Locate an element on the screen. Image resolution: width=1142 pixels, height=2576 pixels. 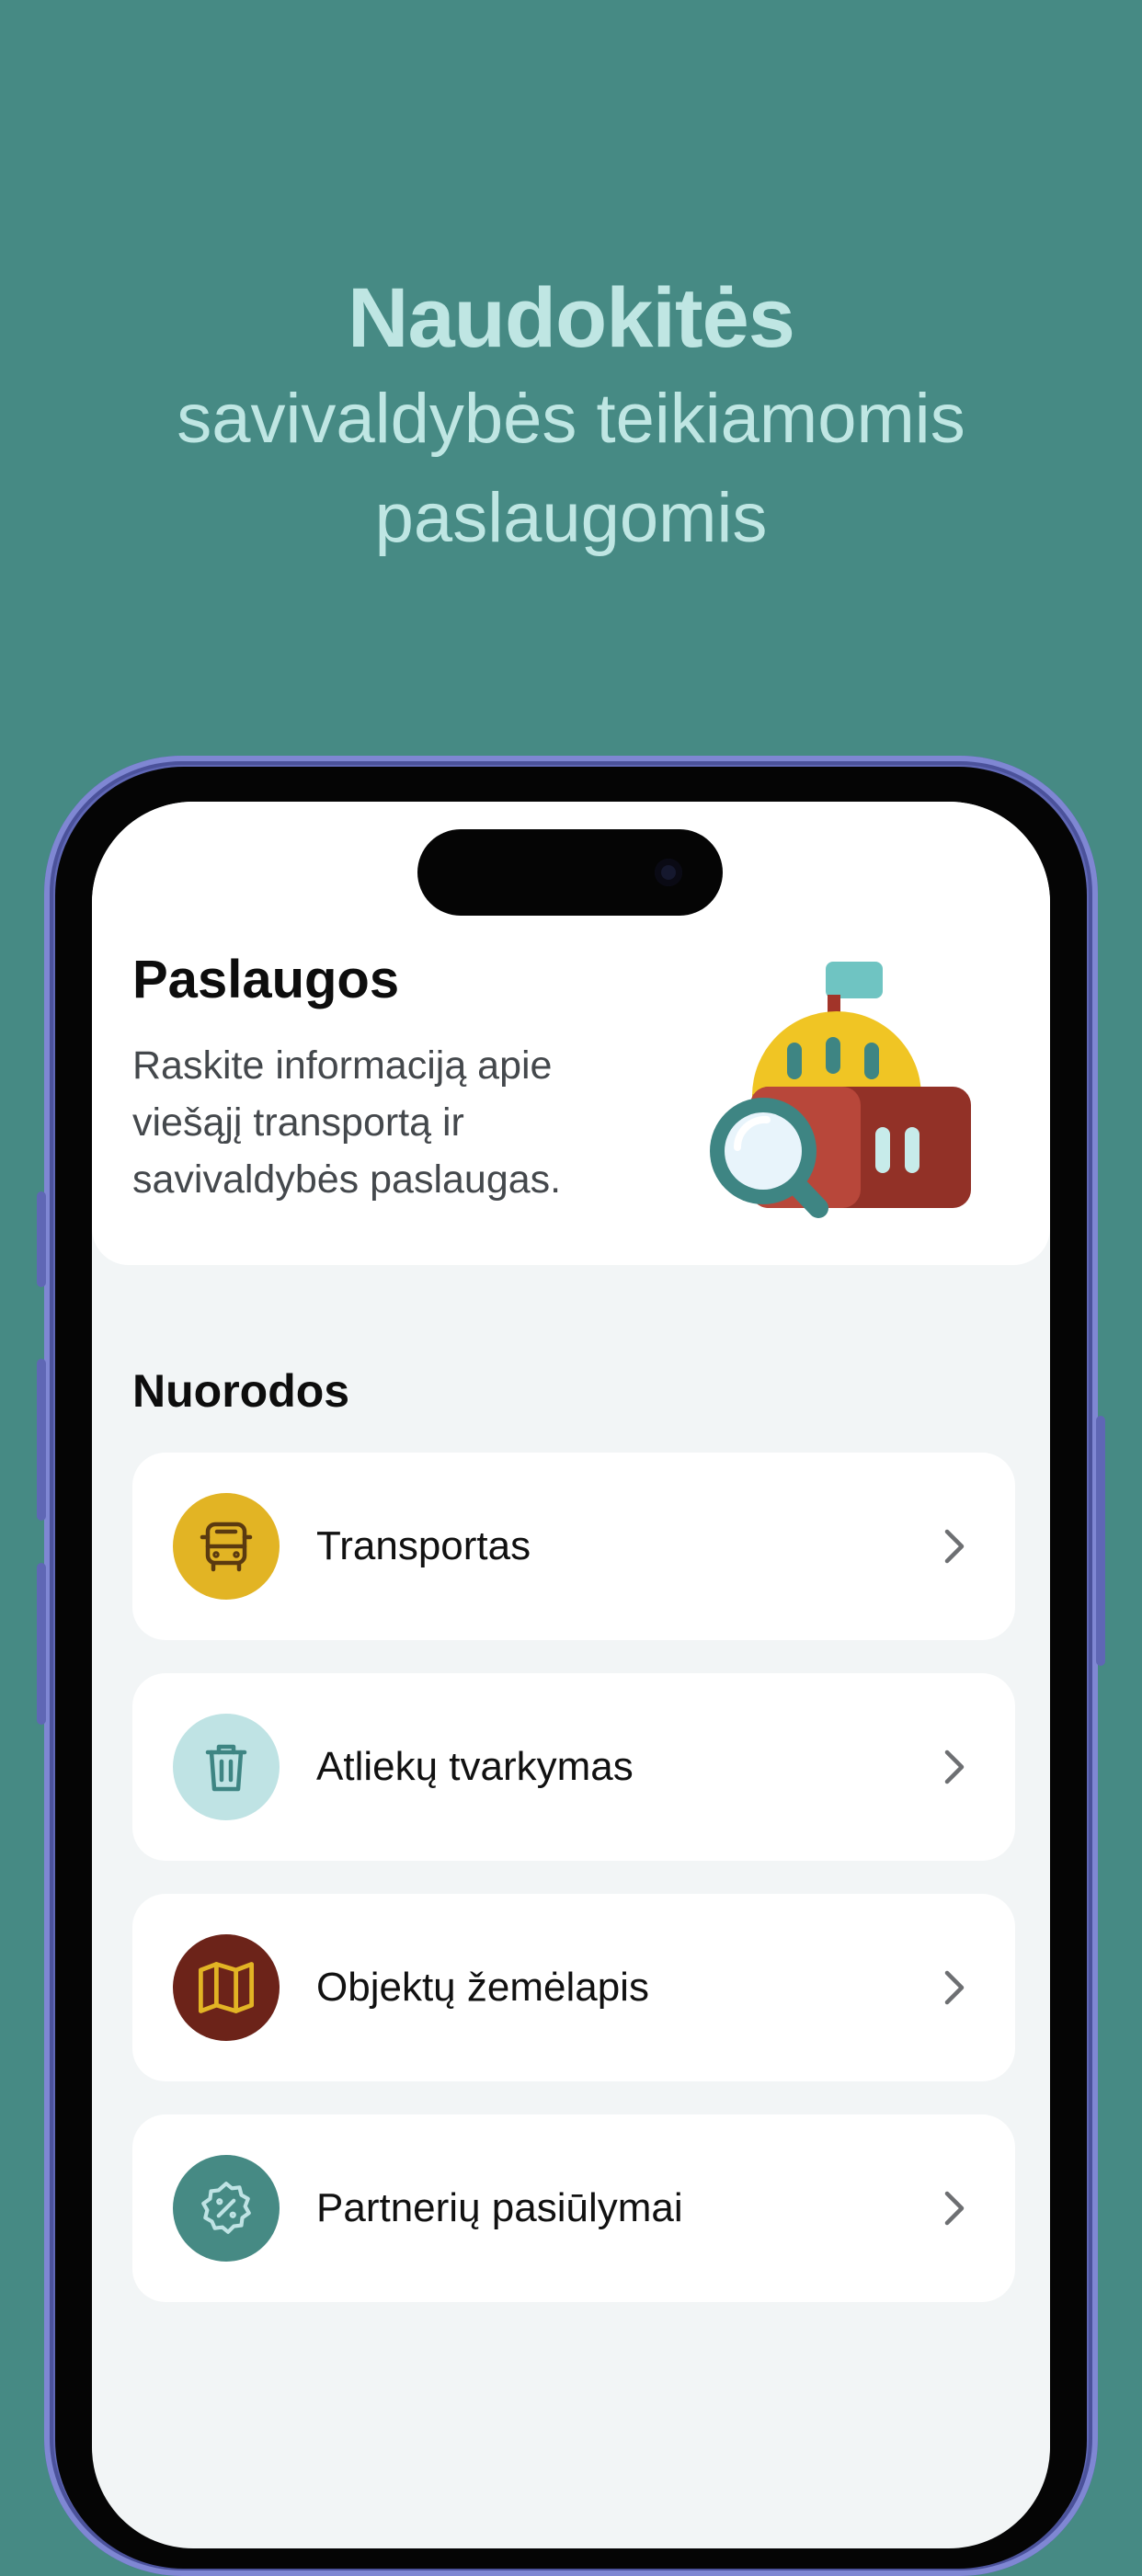
link-card-object-map: Objektų žemėlapis is located at coordinates (573, 1987).